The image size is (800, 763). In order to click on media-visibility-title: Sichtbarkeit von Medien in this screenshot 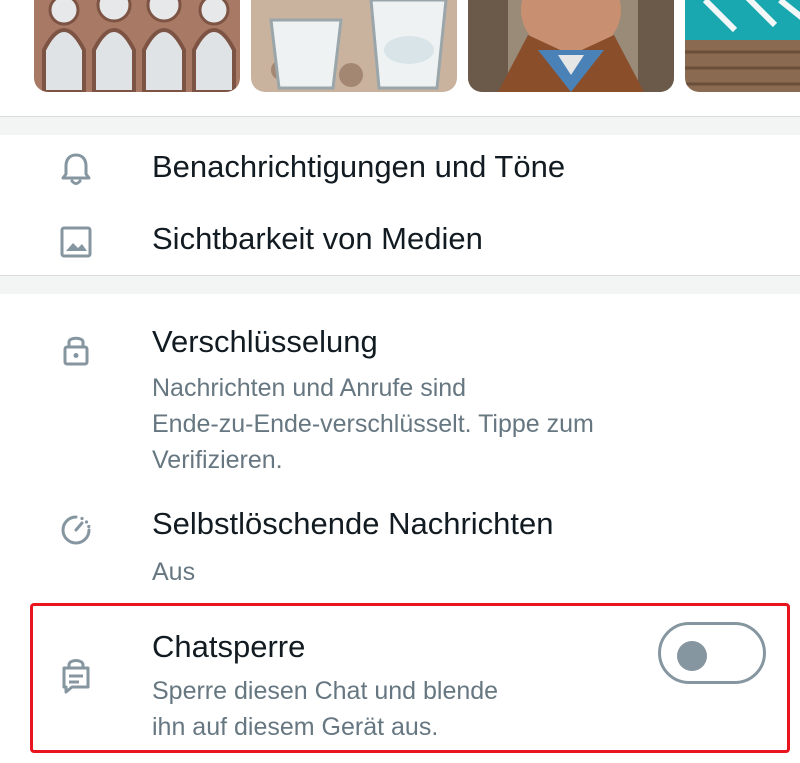, I will do `click(317, 238)`.